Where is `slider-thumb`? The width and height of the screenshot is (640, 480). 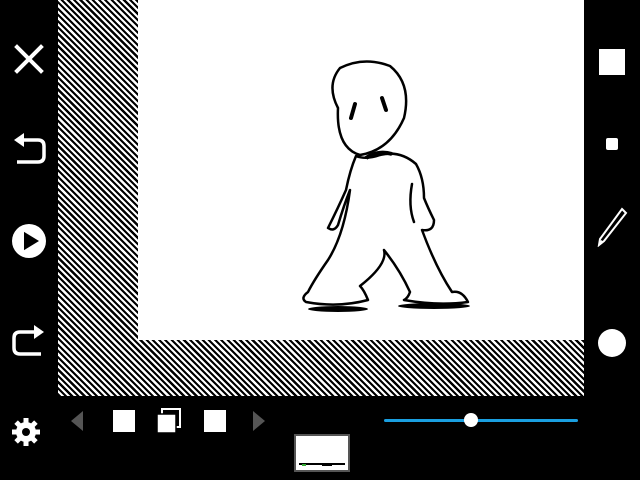 slider-thumb is located at coordinates (471, 420).